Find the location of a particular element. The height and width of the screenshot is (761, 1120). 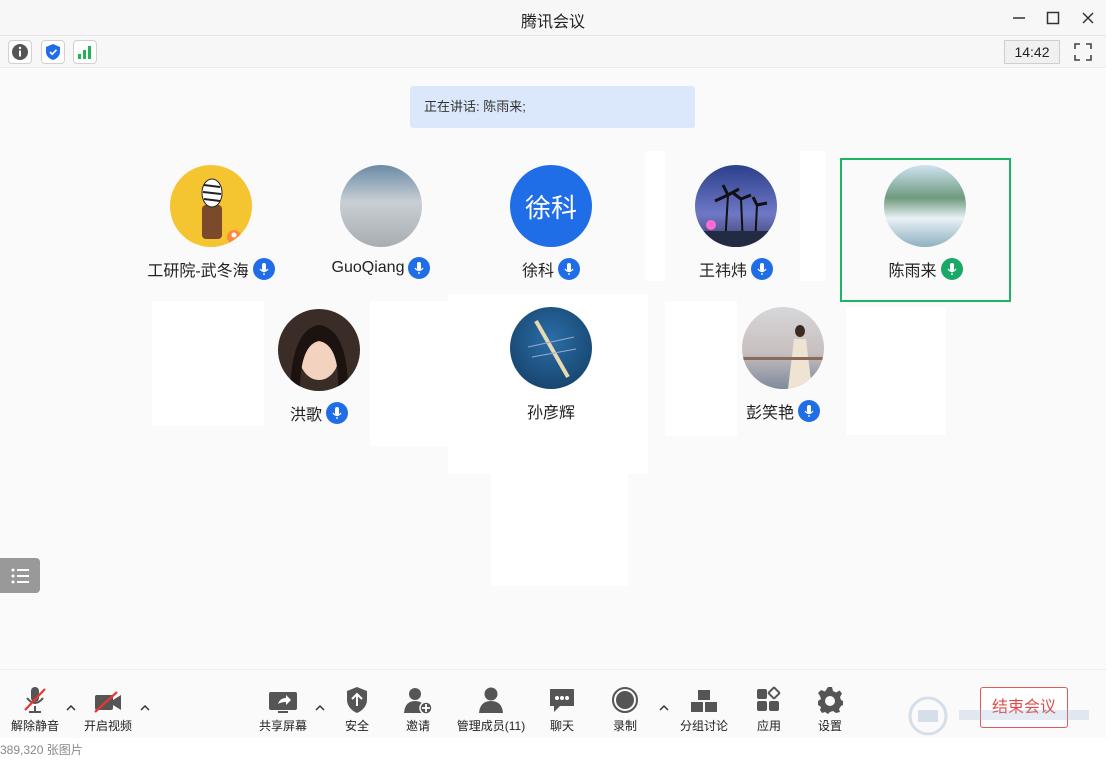

unmute-button: 解除静音 is located at coordinates (35, 709).